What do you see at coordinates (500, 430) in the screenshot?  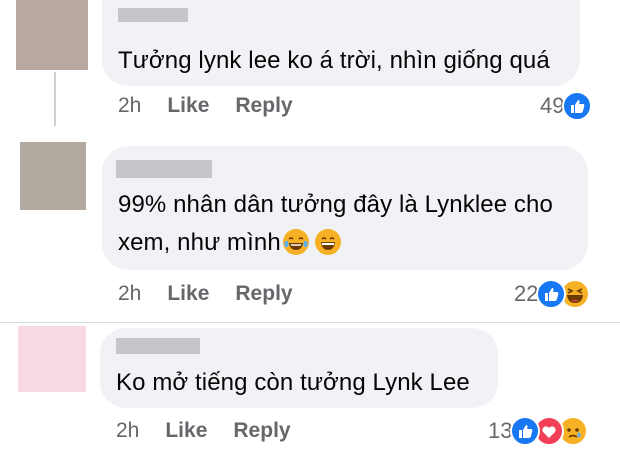 I see `reaction-count: 13` at bounding box center [500, 430].